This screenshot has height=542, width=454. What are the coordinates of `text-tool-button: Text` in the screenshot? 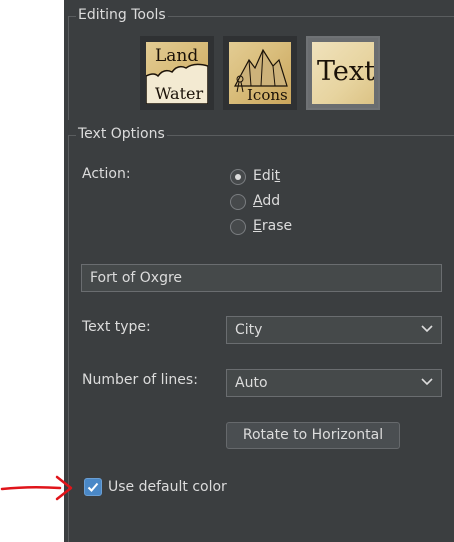 It's located at (343, 73).